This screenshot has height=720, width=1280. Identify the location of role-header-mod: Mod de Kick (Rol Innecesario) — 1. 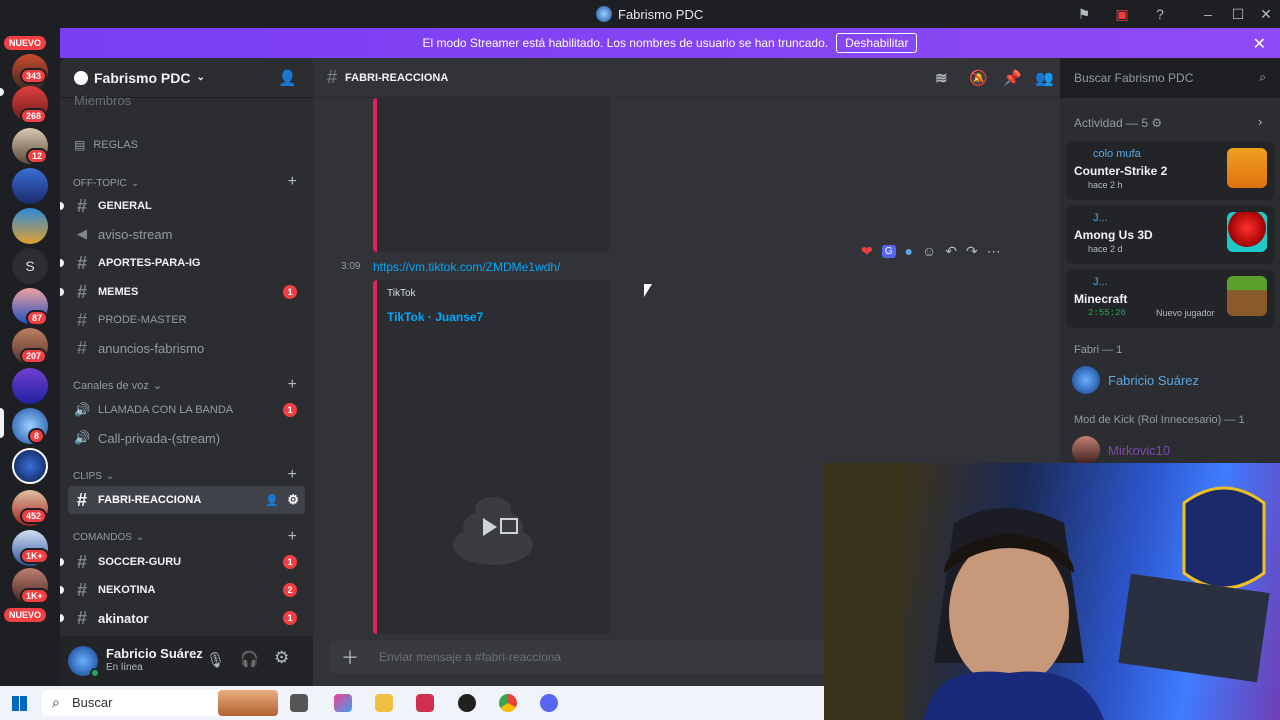
(1159, 420).